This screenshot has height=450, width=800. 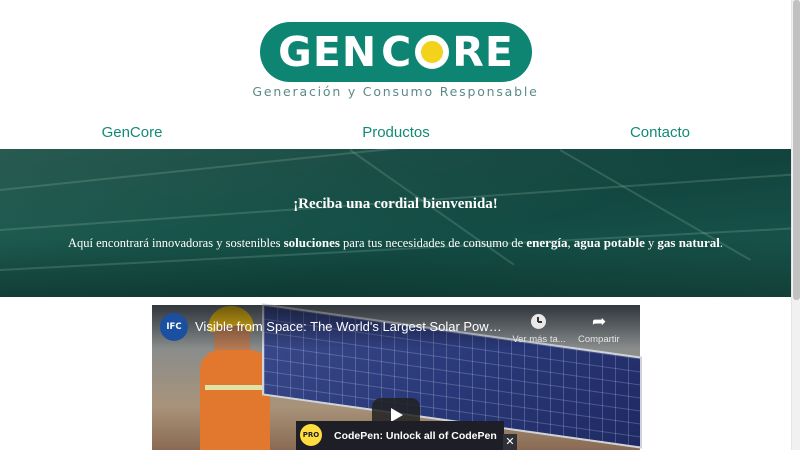 I want to click on hero-text-bold: agua potable, so click(x=609, y=242).